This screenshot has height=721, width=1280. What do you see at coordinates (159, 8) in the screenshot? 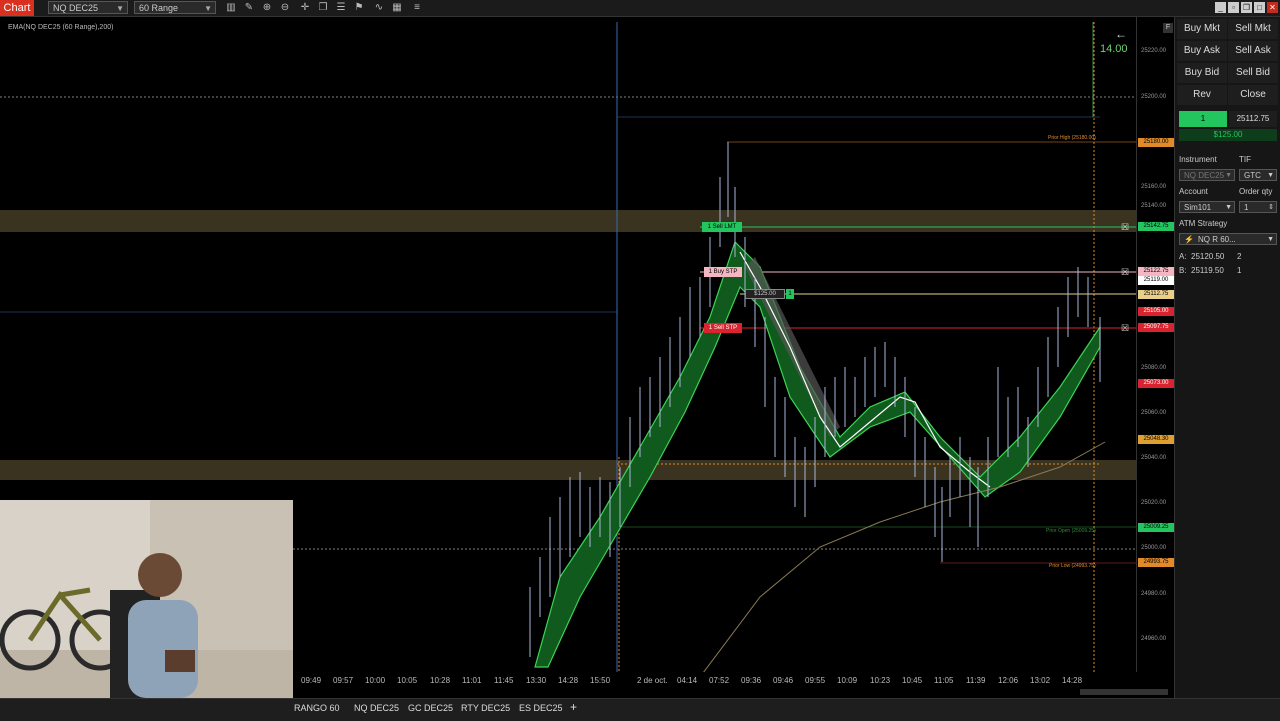
I see `period-select-value: 60 Range` at bounding box center [159, 8].